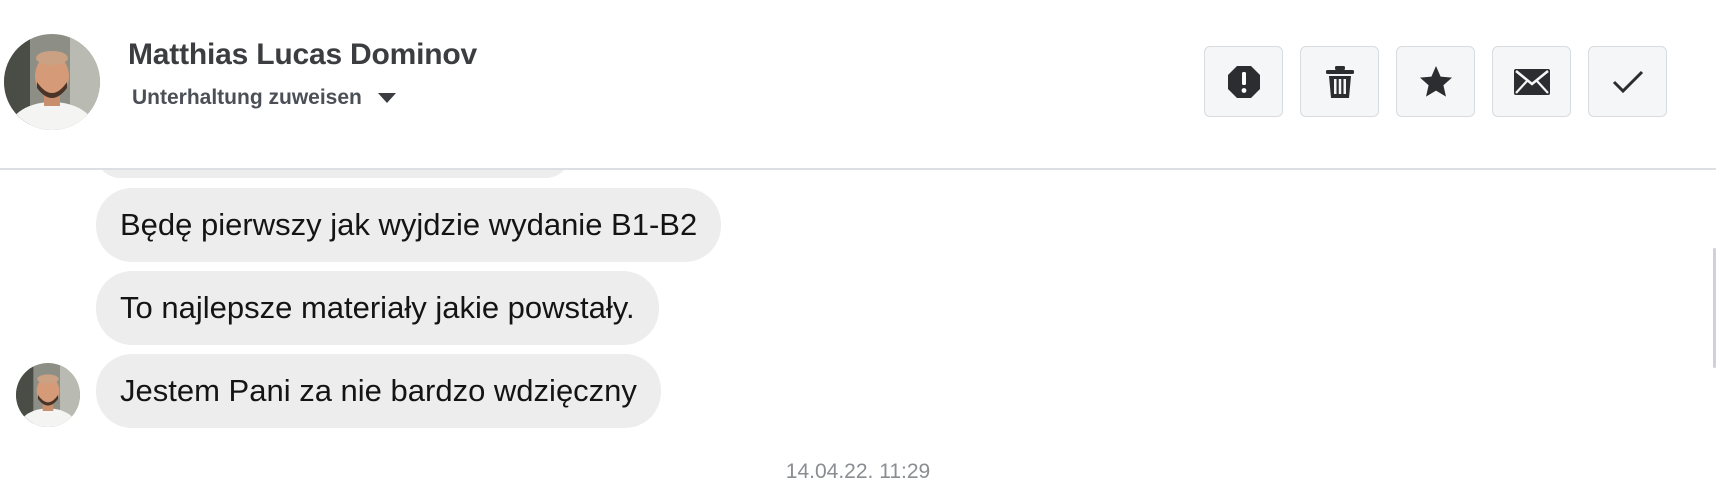 The image size is (1716, 482). I want to click on message-bubble-partial, so click(333, 174).